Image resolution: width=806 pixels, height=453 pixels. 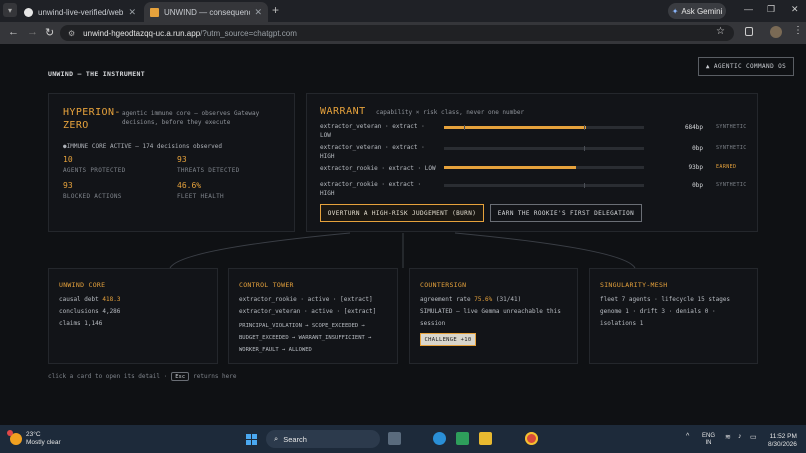 I want to click on card-connector-lines, so click(x=402, y=250).